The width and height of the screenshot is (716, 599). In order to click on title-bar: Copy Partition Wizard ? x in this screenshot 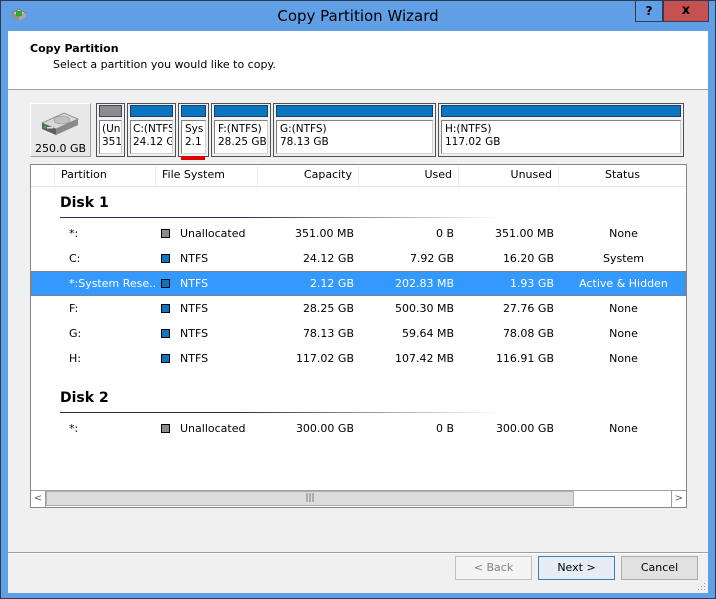, I will do `click(358, 16)`.